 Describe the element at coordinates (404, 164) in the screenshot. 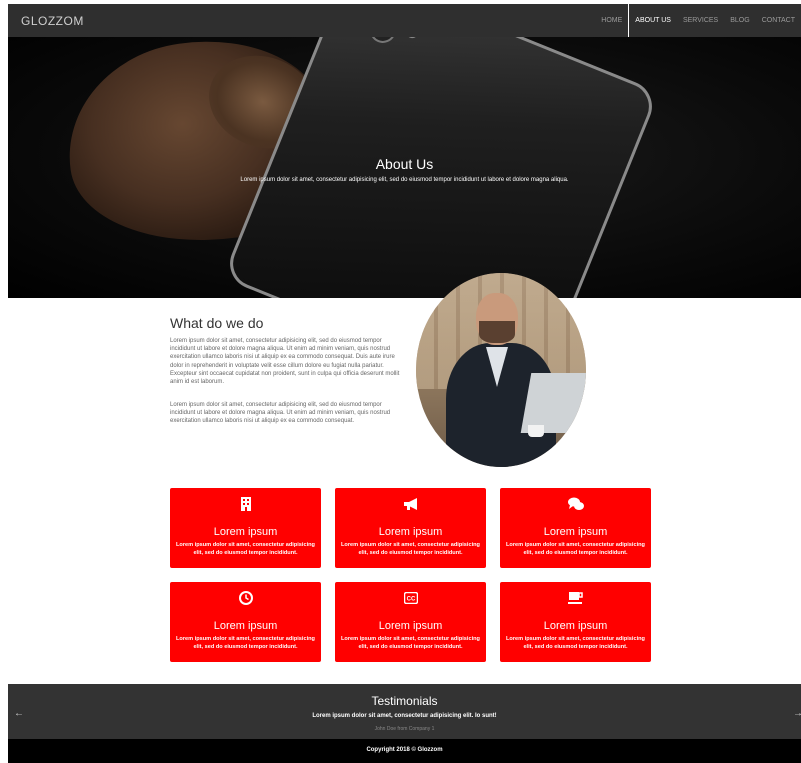

I see `hero-title: About Us` at that location.